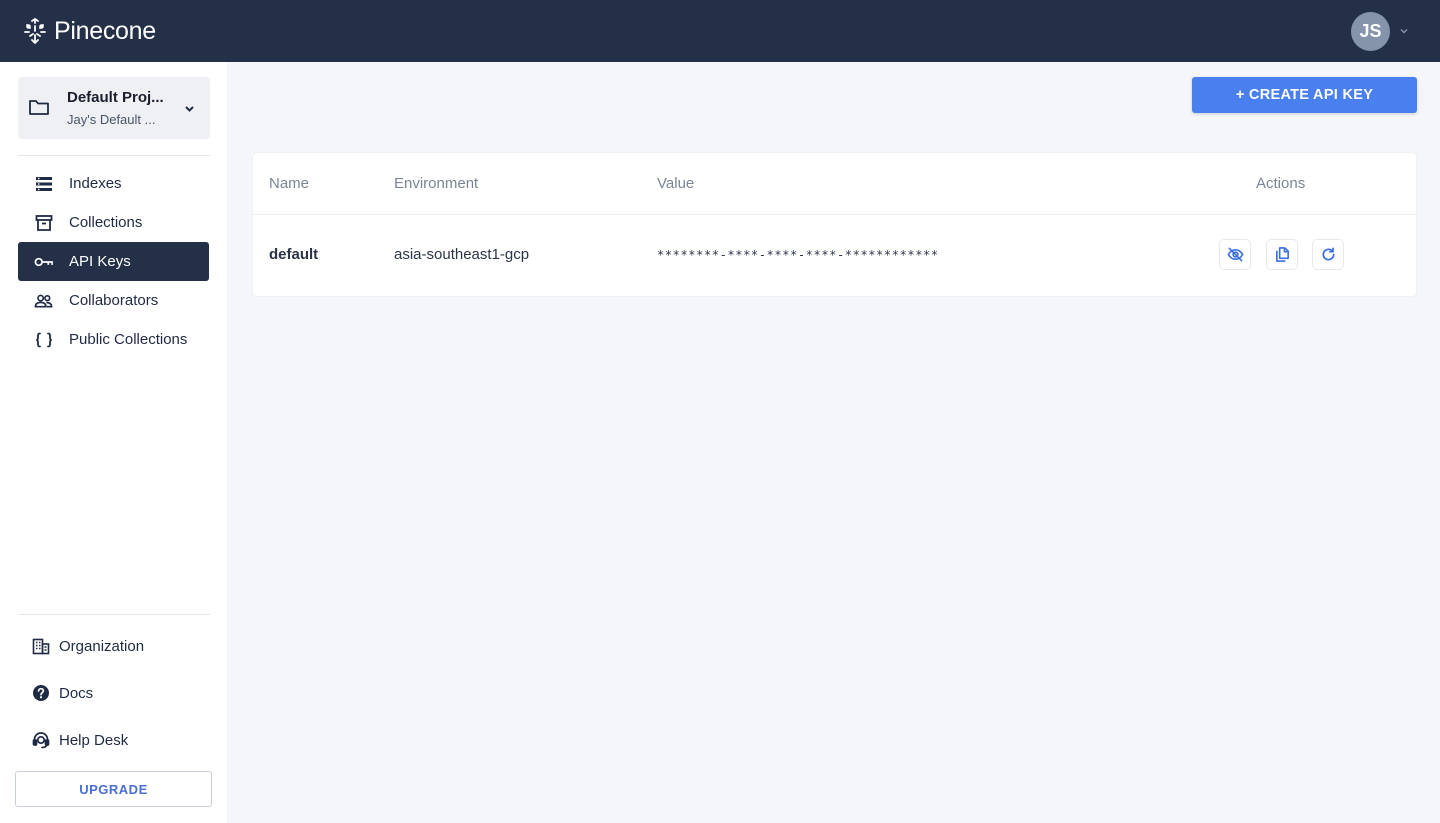 The image size is (1440, 823). What do you see at coordinates (113, 789) in the screenshot?
I see `upgrade-button: UPGRADE` at bounding box center [113, 789].